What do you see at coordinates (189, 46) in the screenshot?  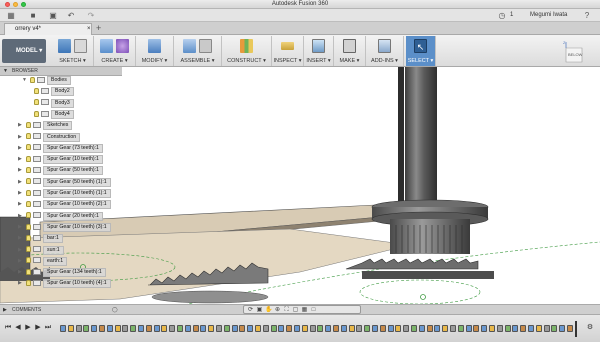 I see `new-component-icon` at bounding box center [189, 46].